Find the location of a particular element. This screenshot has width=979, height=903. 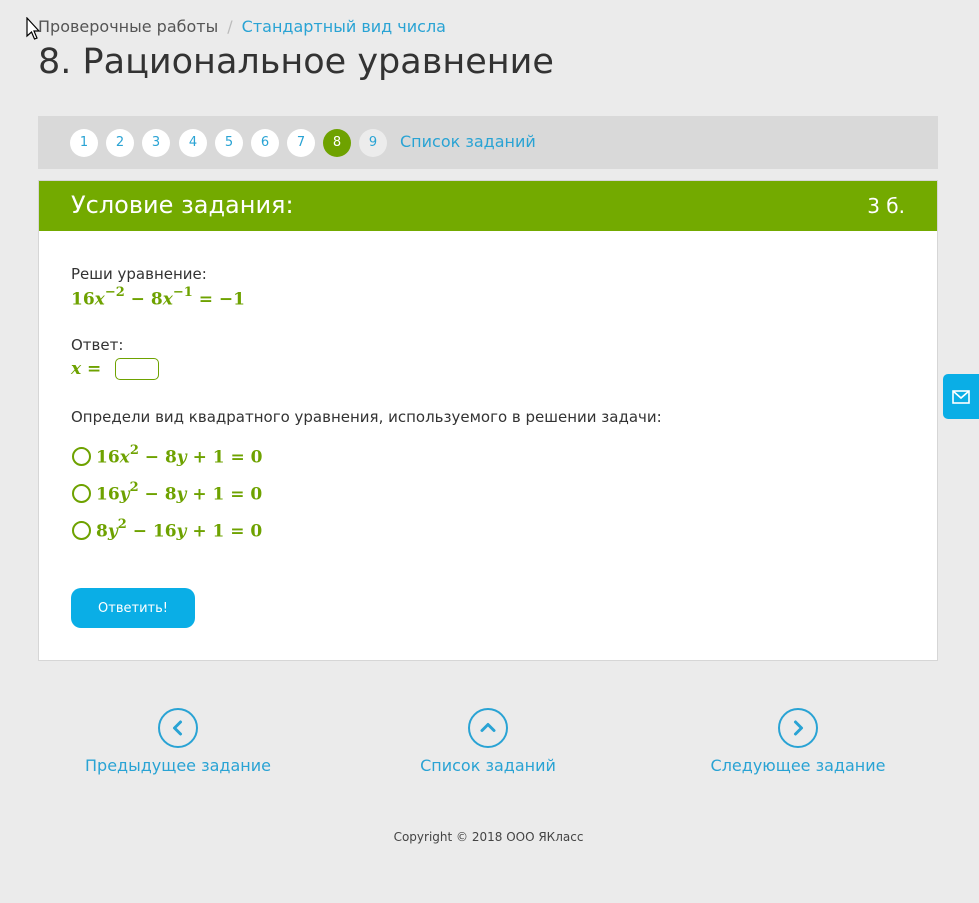

answer-prefix: x = is located at coordinates (86, 369).